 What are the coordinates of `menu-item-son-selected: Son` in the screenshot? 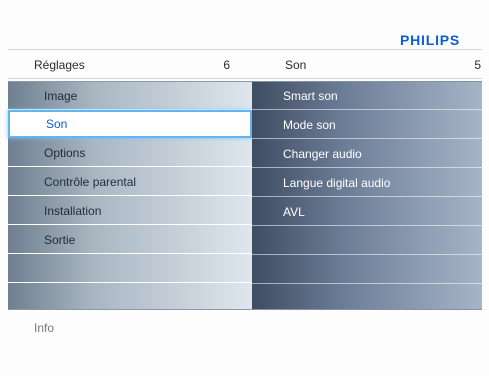 It's located at (130, 124).